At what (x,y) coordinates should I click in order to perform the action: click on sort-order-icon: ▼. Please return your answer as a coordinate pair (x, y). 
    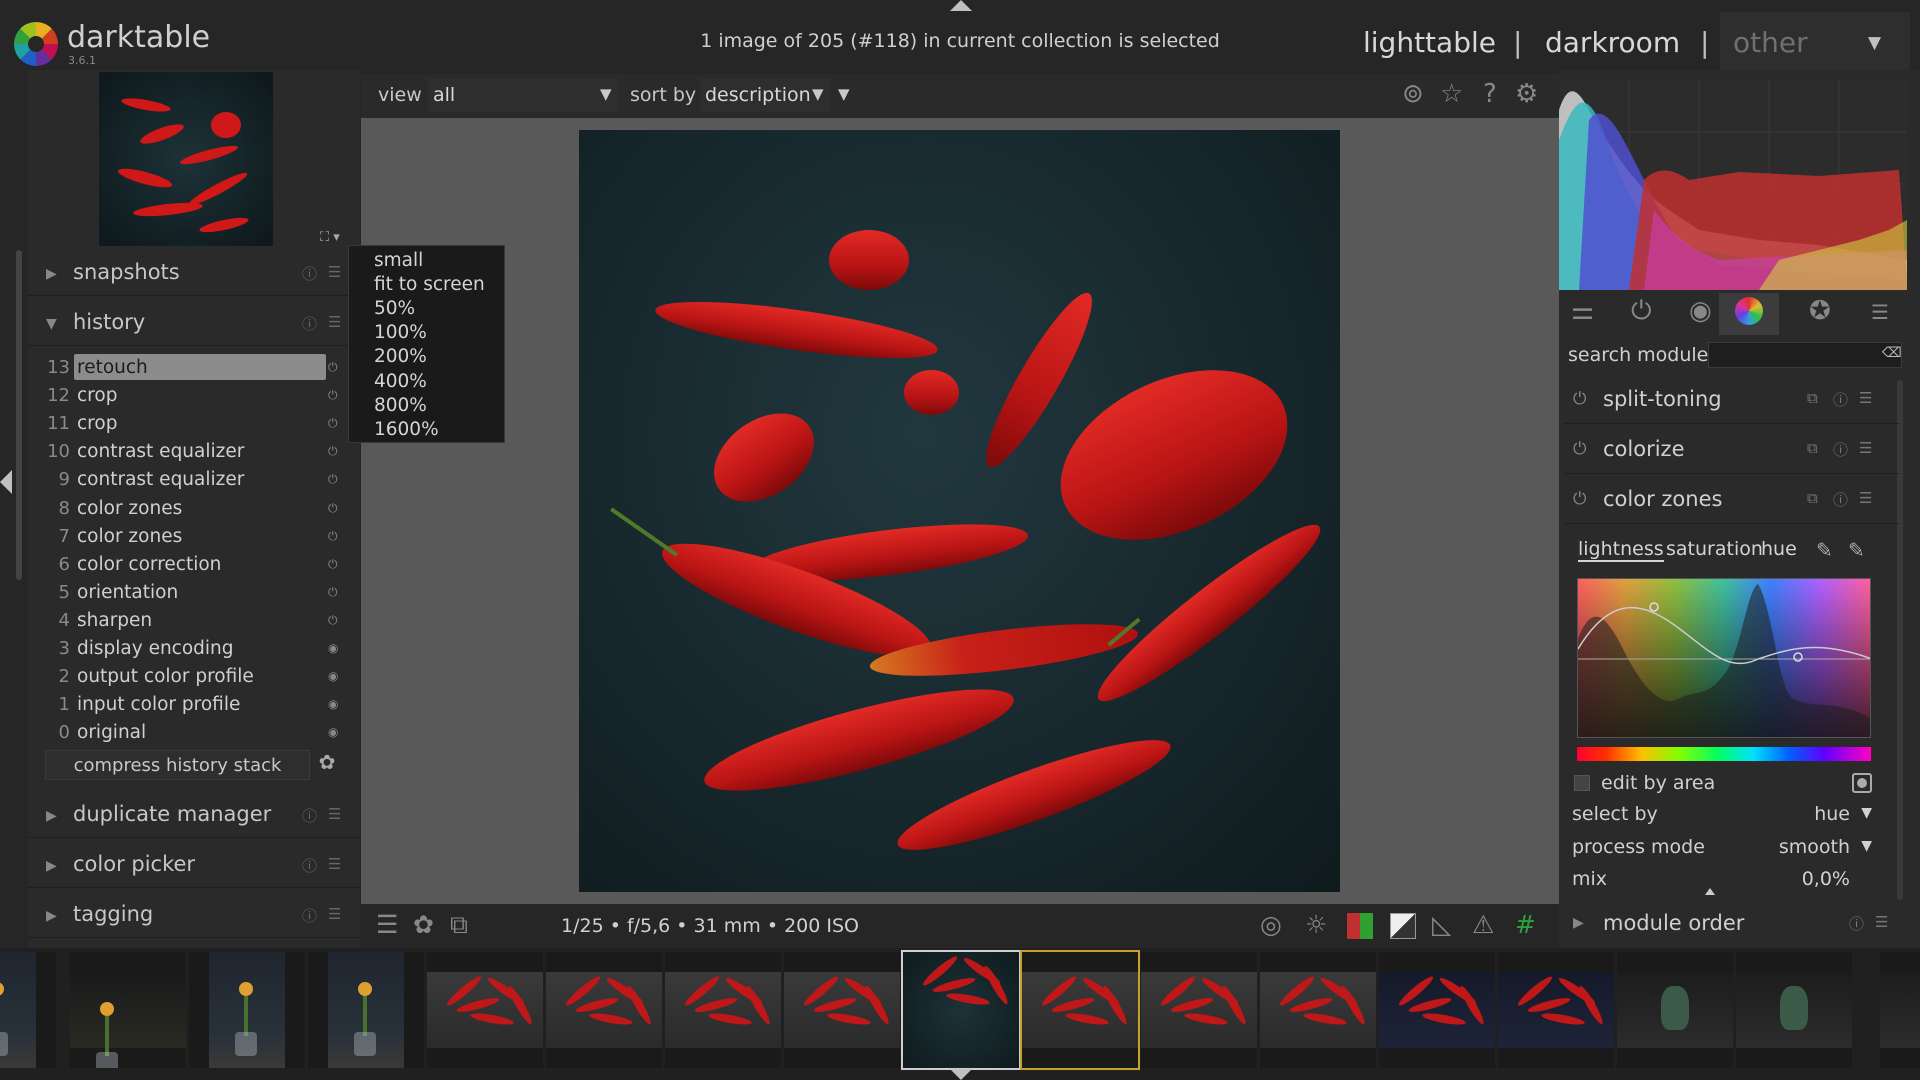
    Looking at the image, I should click on (844, 94).